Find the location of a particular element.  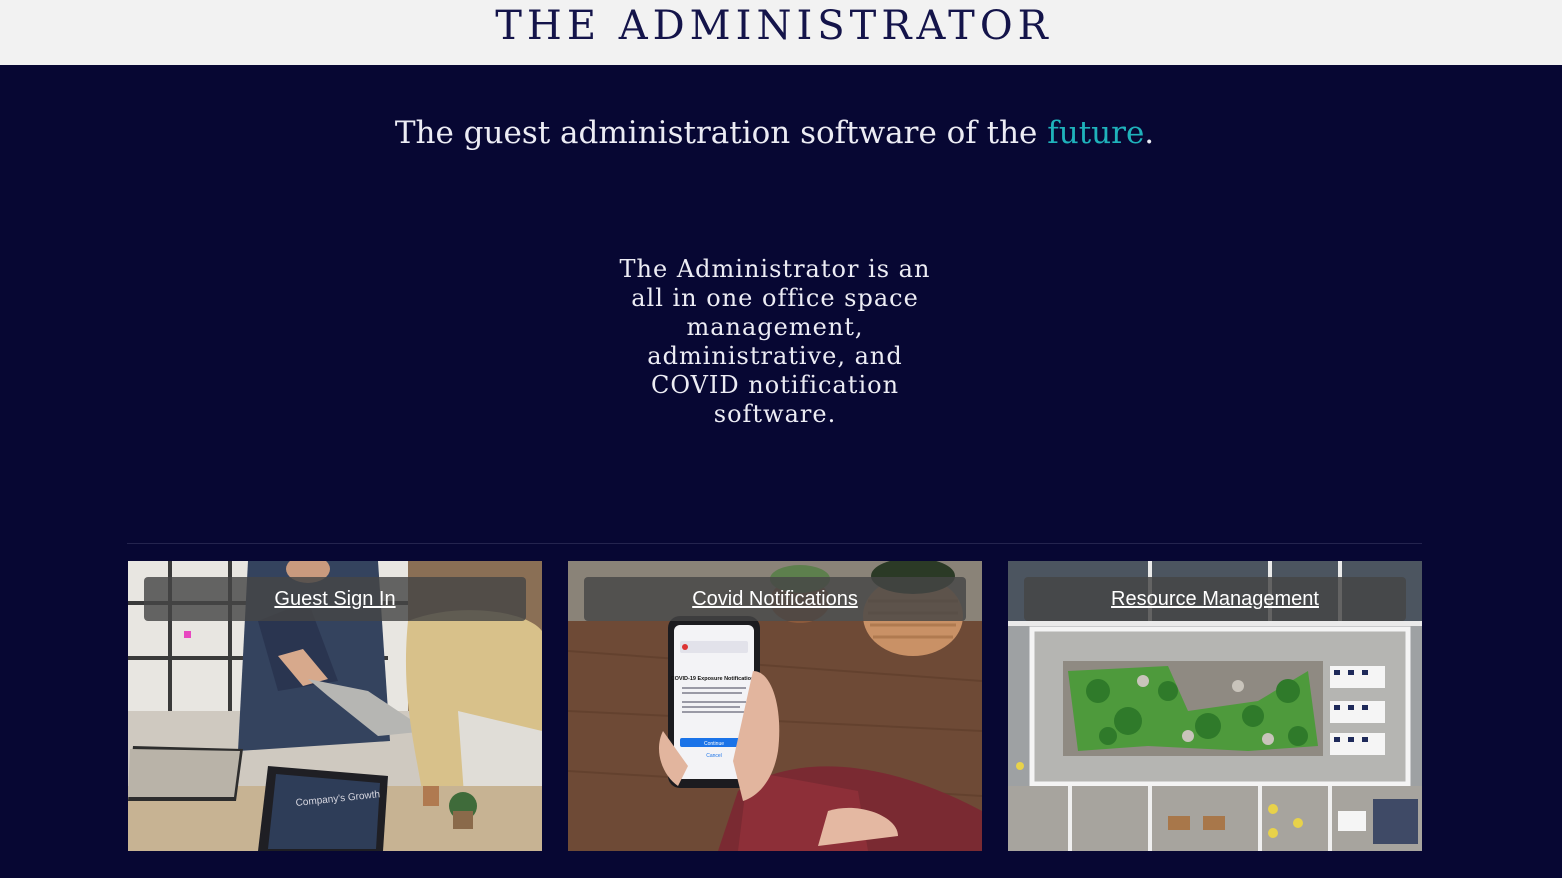

tagline-prefix: The guest administration software of the is located at coordinates (721, 133).